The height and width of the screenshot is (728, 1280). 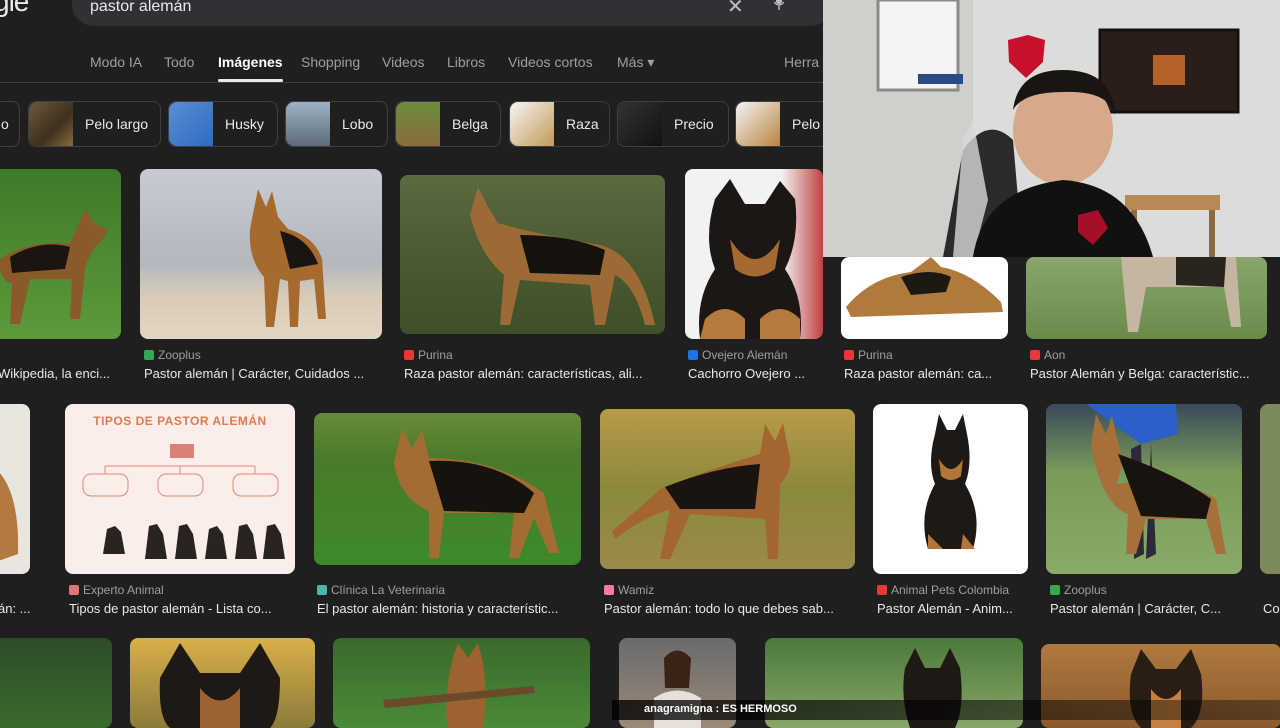 I want to click on chip-label: Raza, so click(x=582, y=124).